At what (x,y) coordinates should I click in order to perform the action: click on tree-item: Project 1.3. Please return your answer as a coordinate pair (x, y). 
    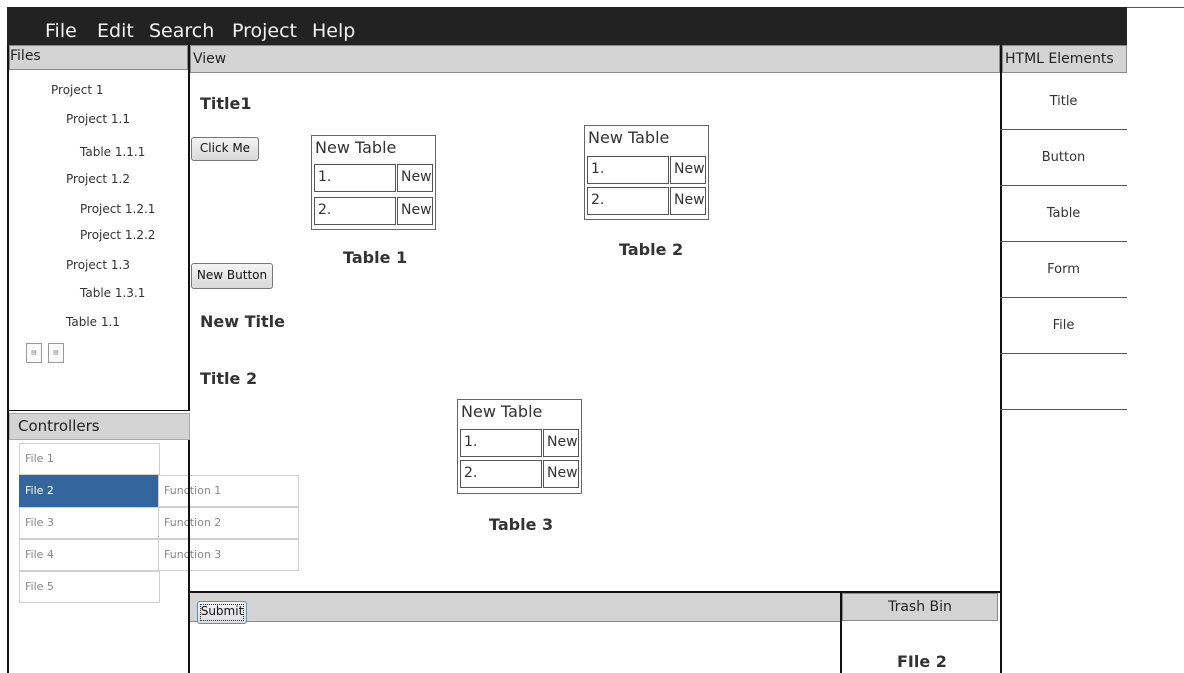
    Looking at the image, I should click on (98, 265).